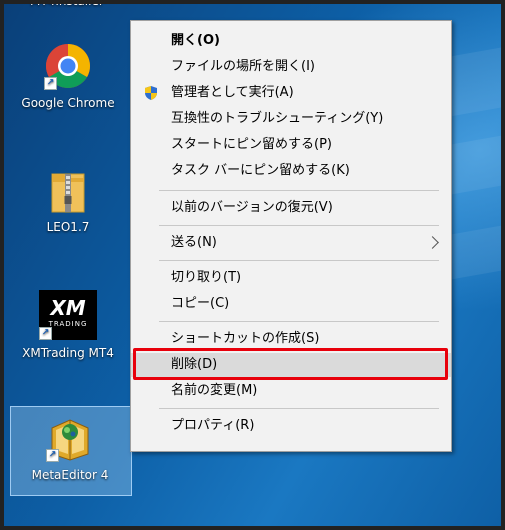 This screenshot has height=530, width=505. I want to click on menu-item-pin-to-taskbar: タスク バーにピン留めする(K), so click(291, 171).